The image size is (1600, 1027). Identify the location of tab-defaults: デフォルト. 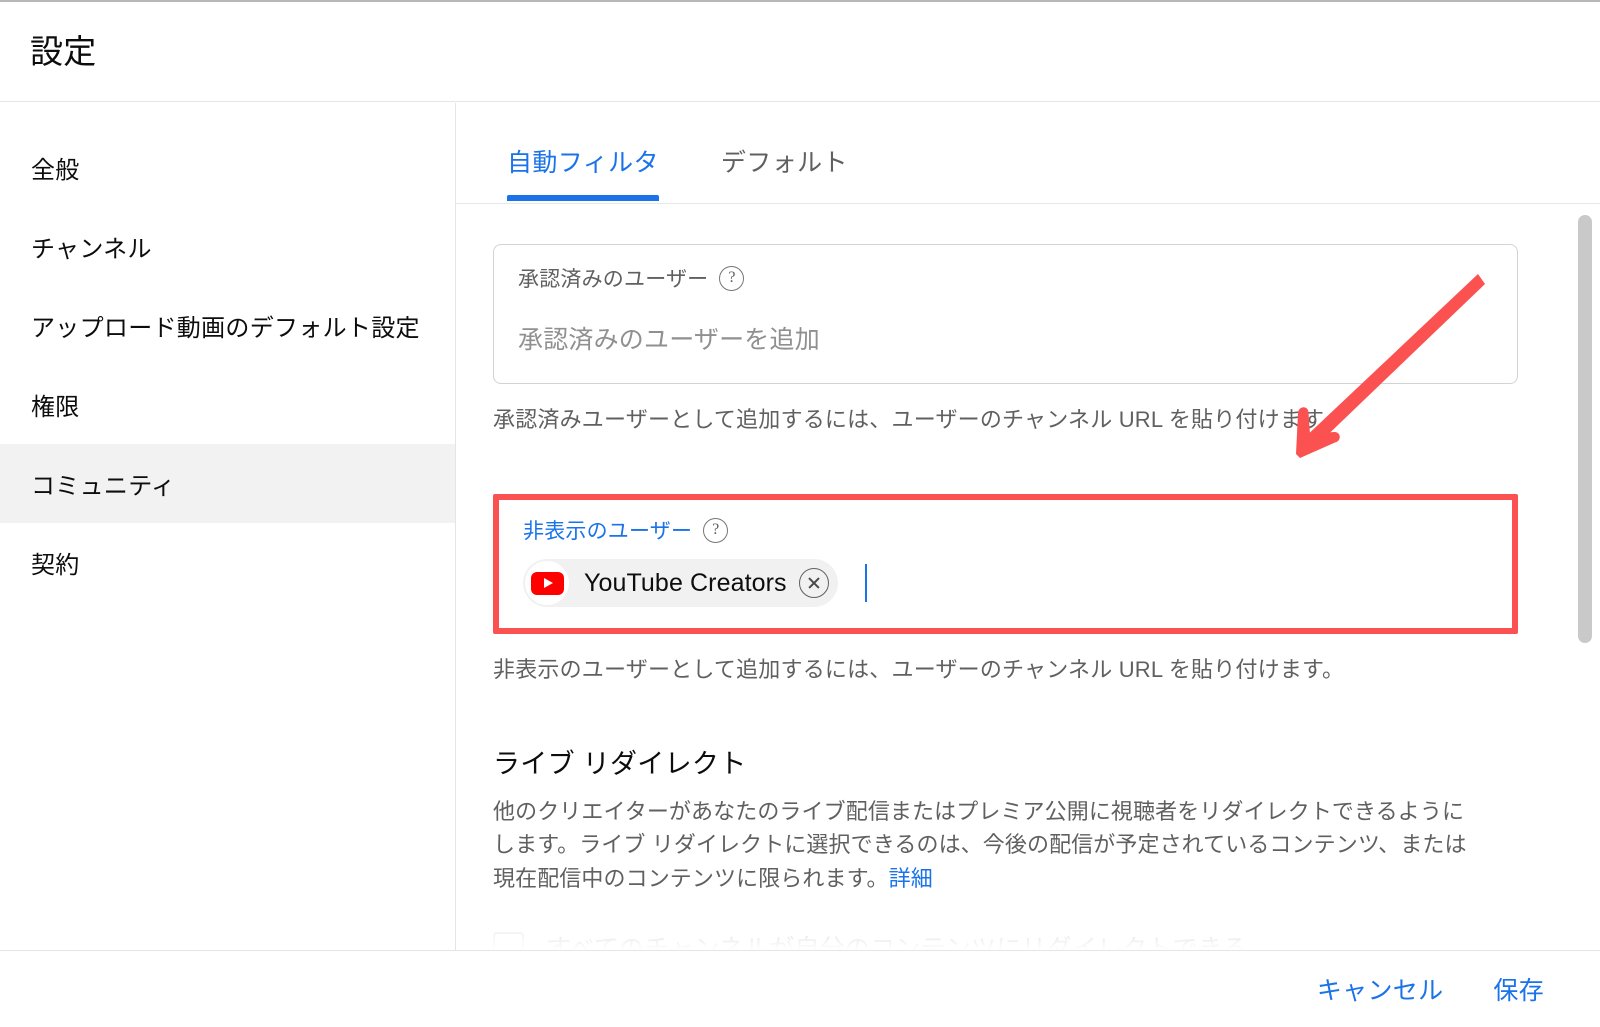
(784, 172).